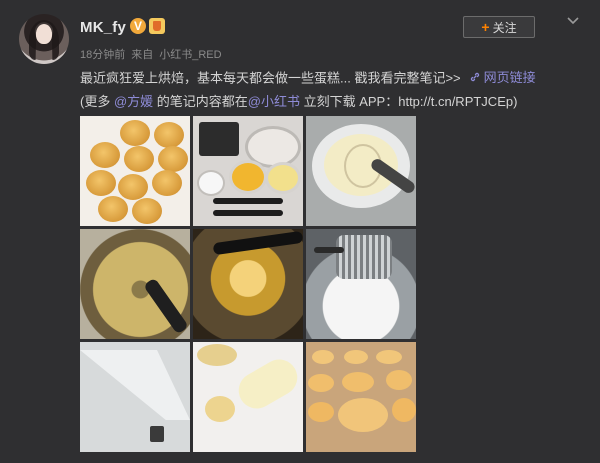 The height and width of the screenshot is (463, 600). Describe the element at coordinates (361, 284) in the screenshot. I see `photo-sifting-flour` at that location.